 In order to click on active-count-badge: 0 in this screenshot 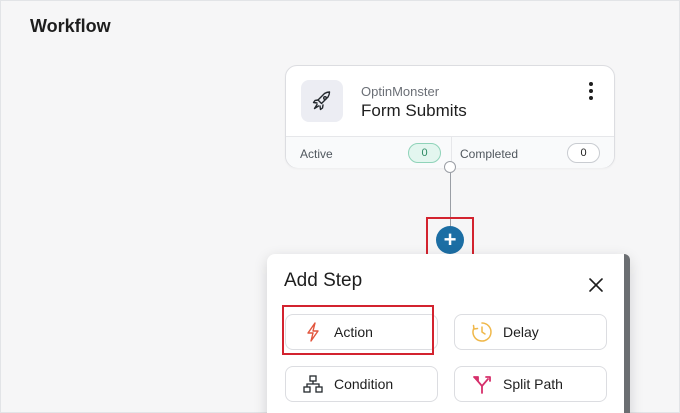, I will do `click(424, 153)`.